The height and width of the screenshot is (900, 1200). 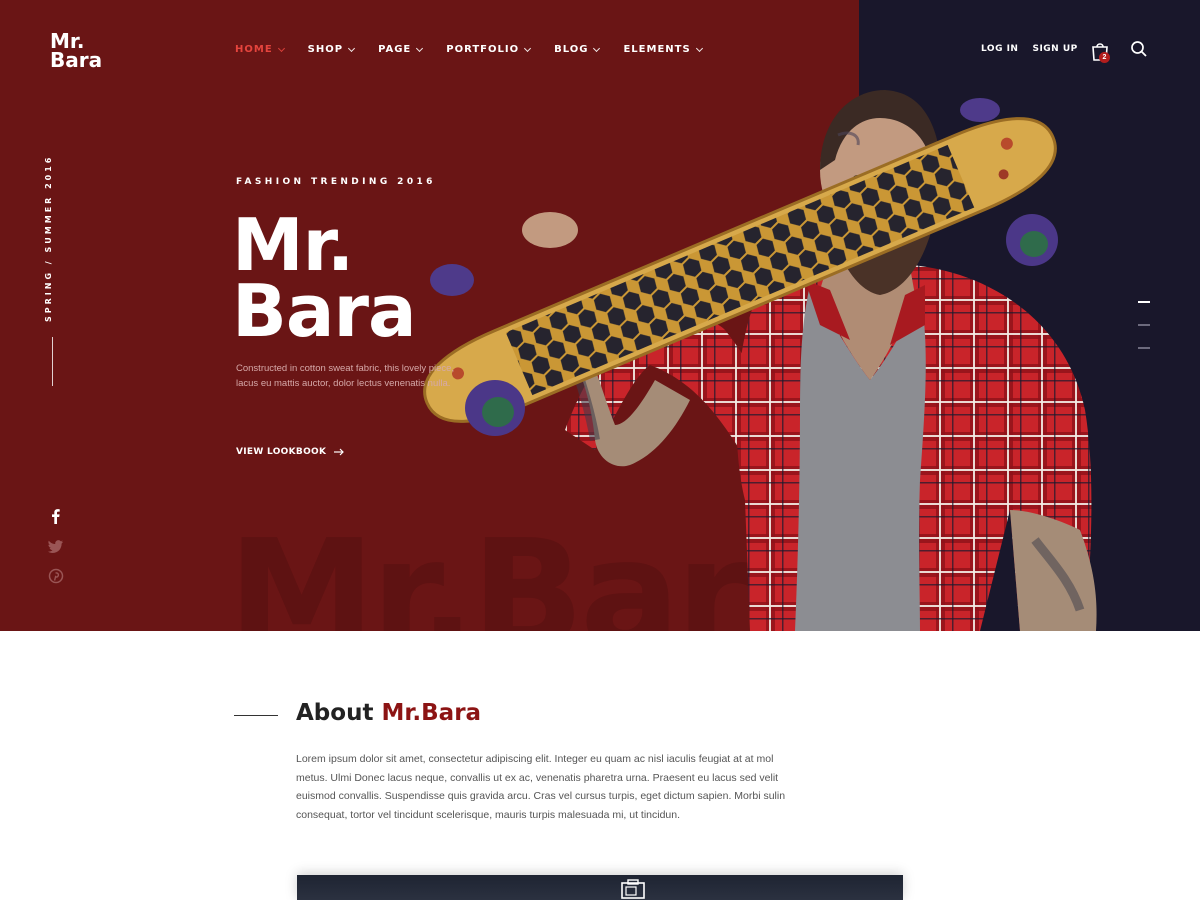 I want to click on about-title: About Mr.Bara, so click(x=388, y=713).